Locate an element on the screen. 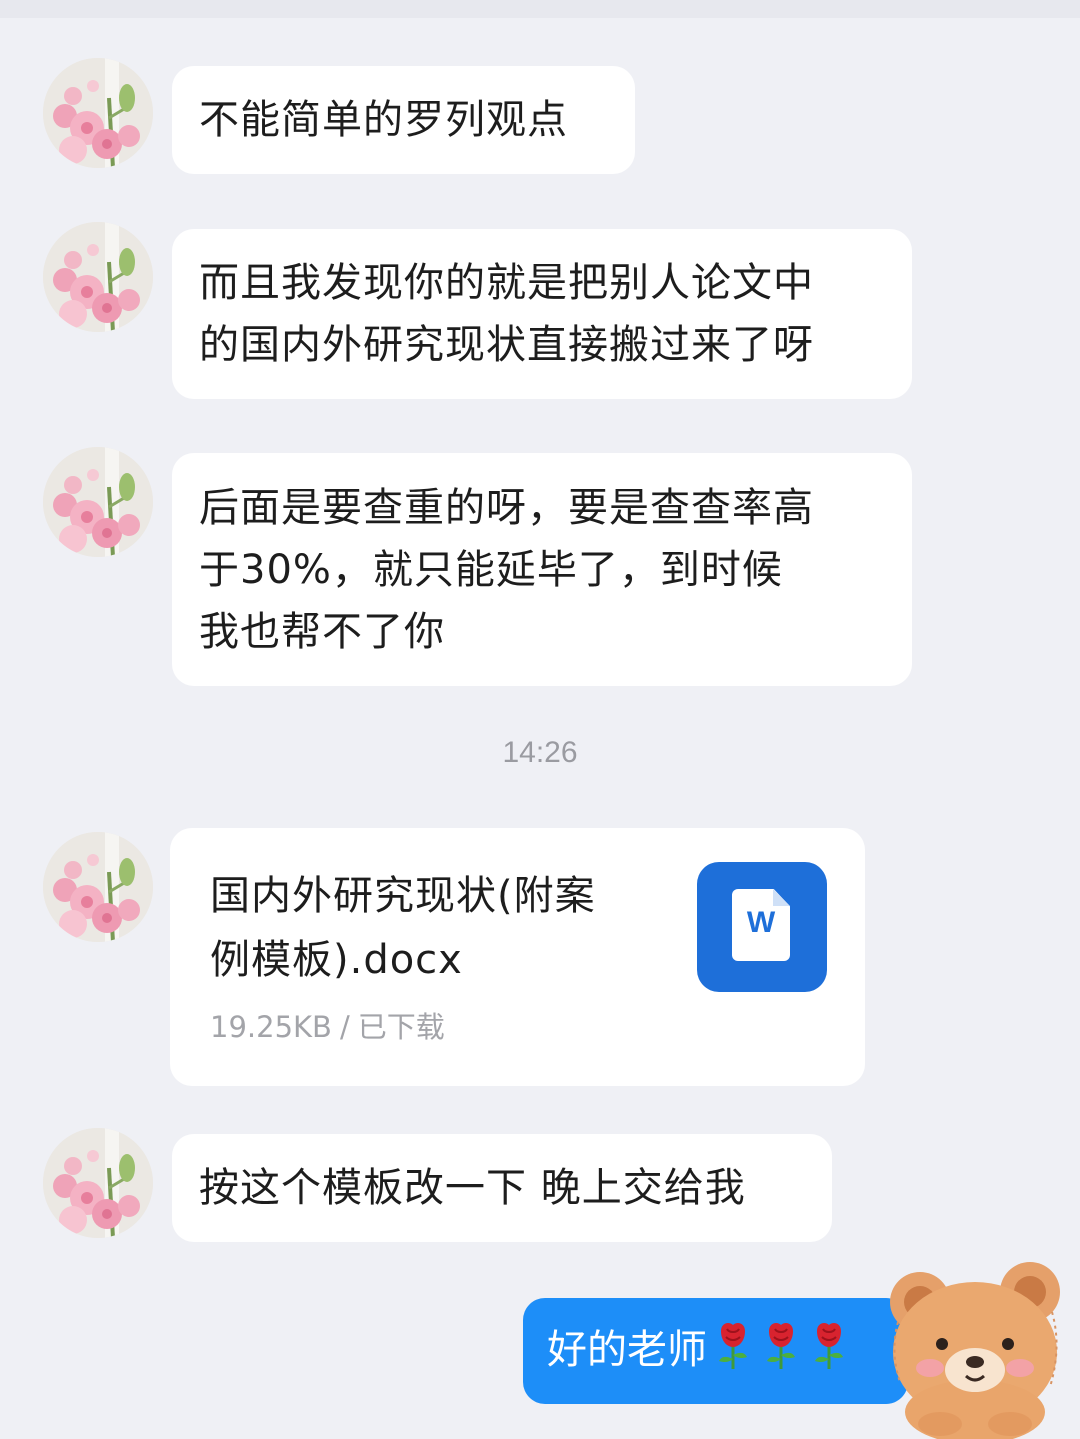 This screenshot has width=1080, height=1439. message-text: 而且我发现你的就是把别人论文中 的国内外研究现状直接搬过来了呀 is located at coordinates (506, 314).